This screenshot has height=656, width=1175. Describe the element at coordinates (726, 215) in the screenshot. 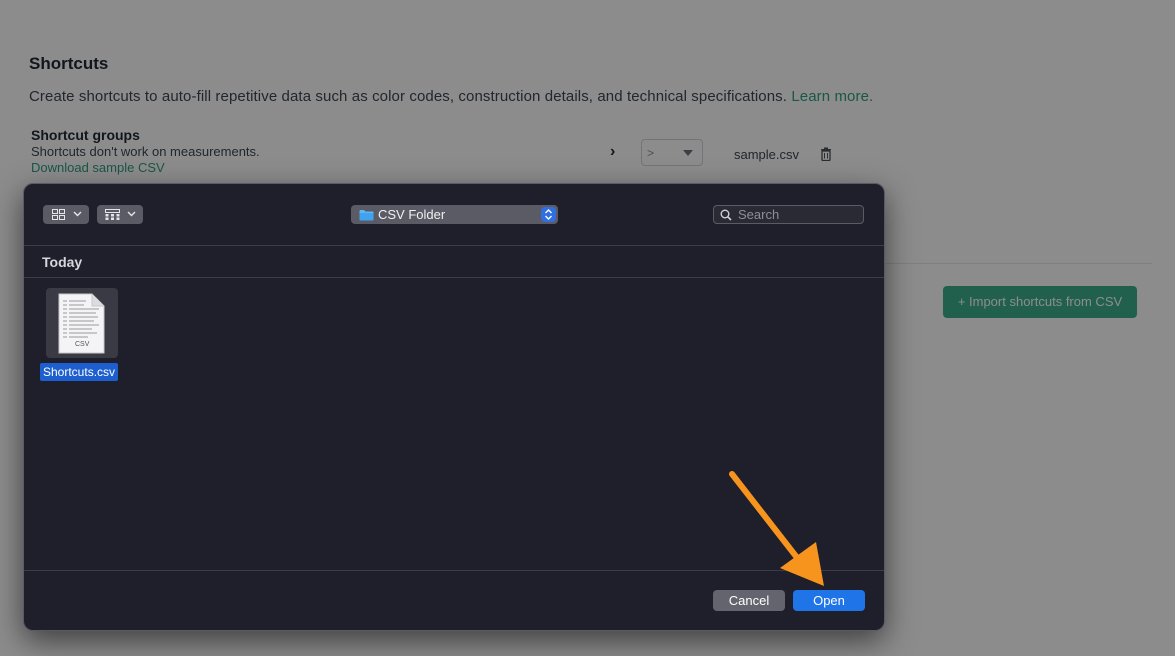

I see `search-icon` at that location.